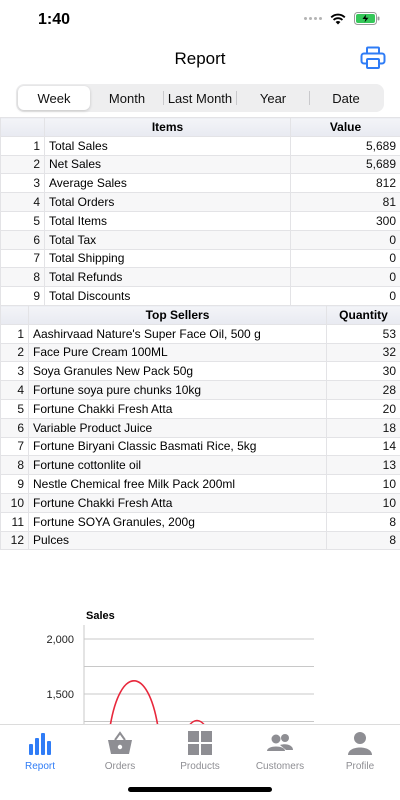 The height and width of the screenshot is (800, 400). What do you see at coordinates (167, 127) in the screenshot?
I see `header-items: Items` at bounding box center [167, 127].